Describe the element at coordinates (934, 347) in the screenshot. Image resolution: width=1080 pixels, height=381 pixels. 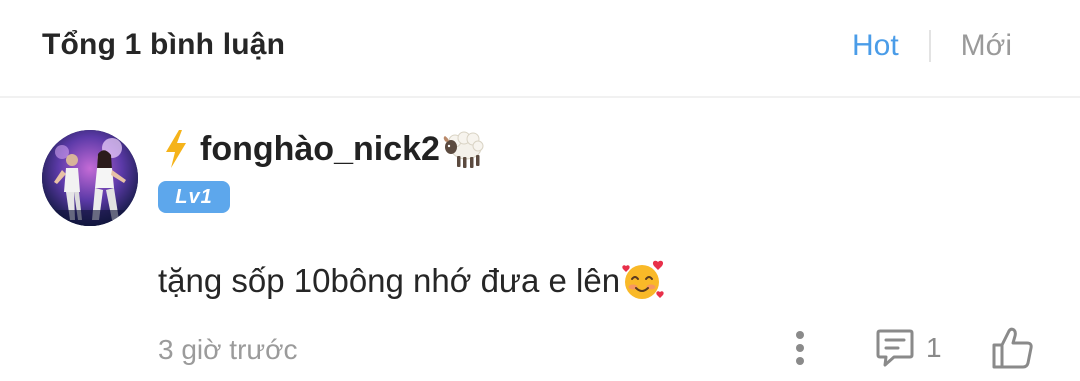
I see `reply-count: 1` at that location.